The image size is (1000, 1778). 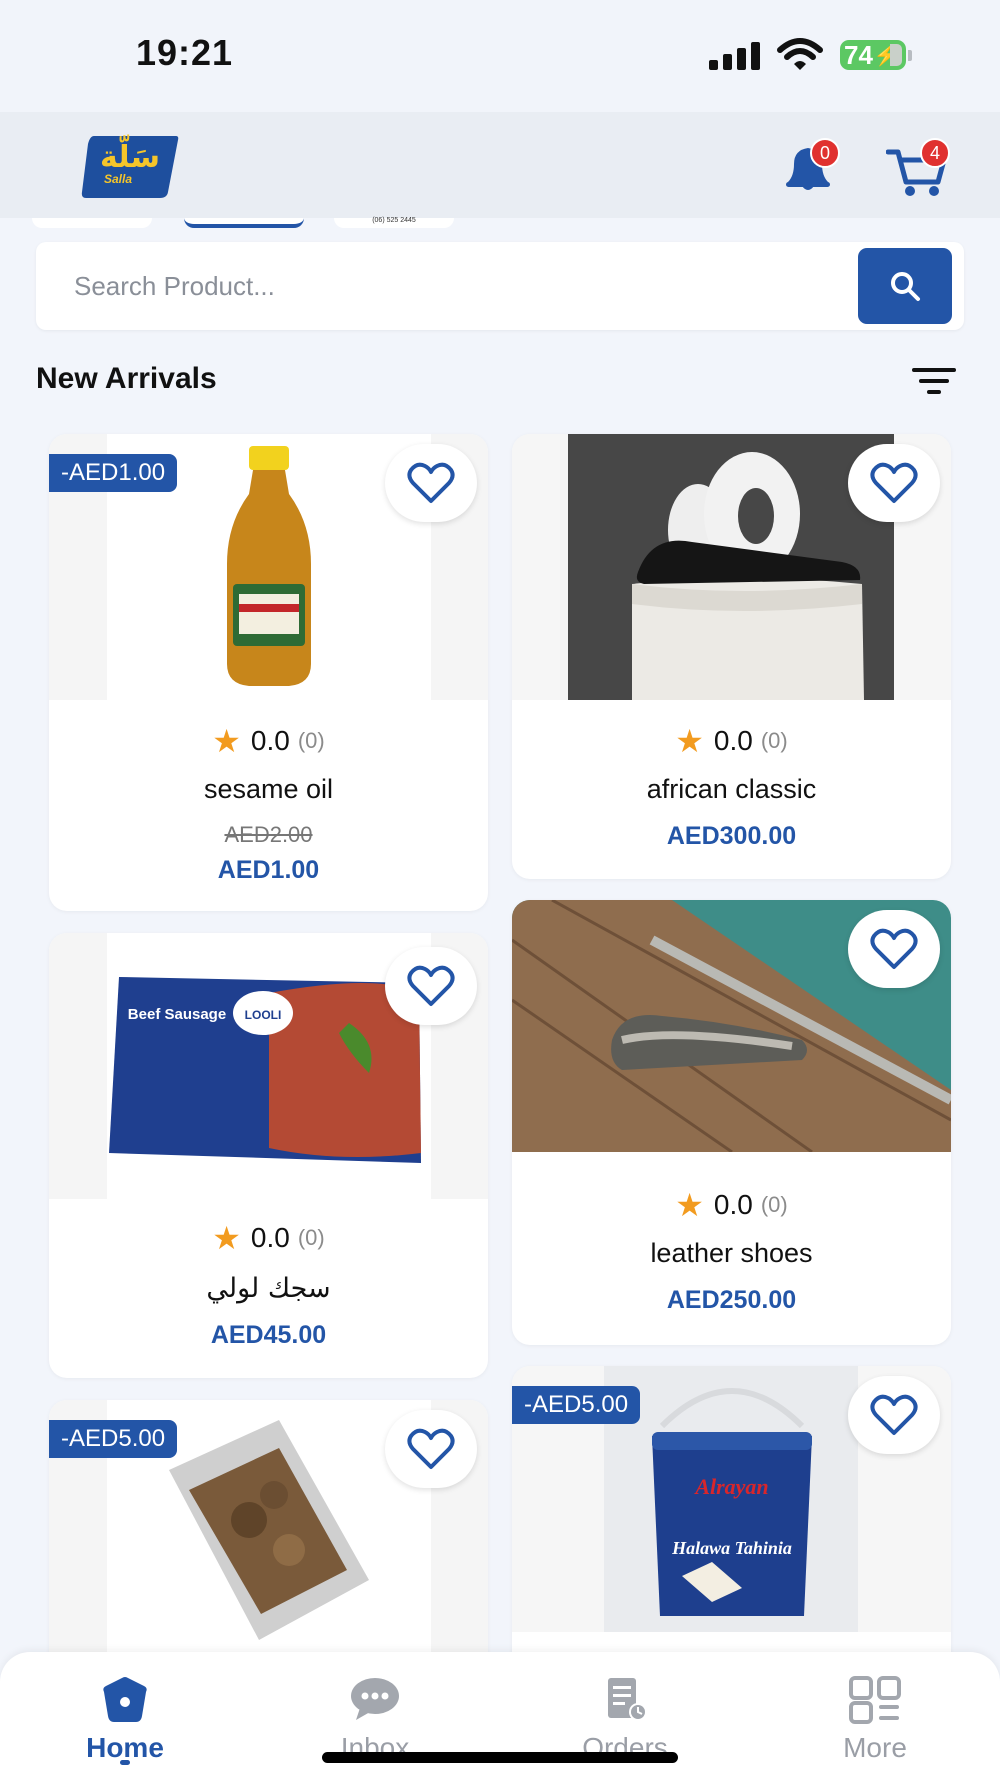 I want to click on notifications-button: 0, so click(x=810, y=168).